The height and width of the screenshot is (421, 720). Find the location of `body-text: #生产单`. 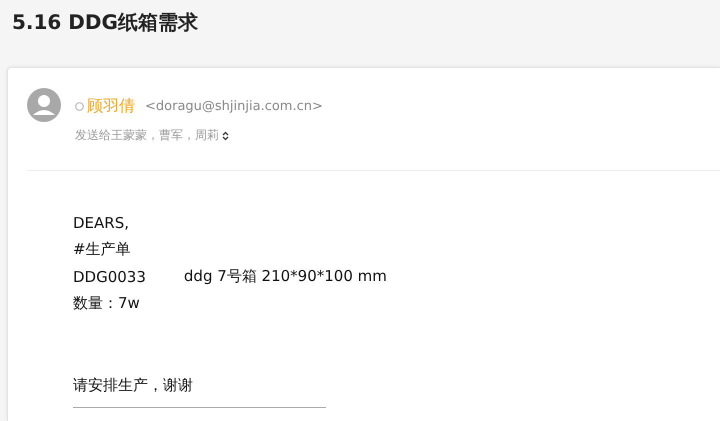

body-text: #生产单 is located at coordinates (102, 249).